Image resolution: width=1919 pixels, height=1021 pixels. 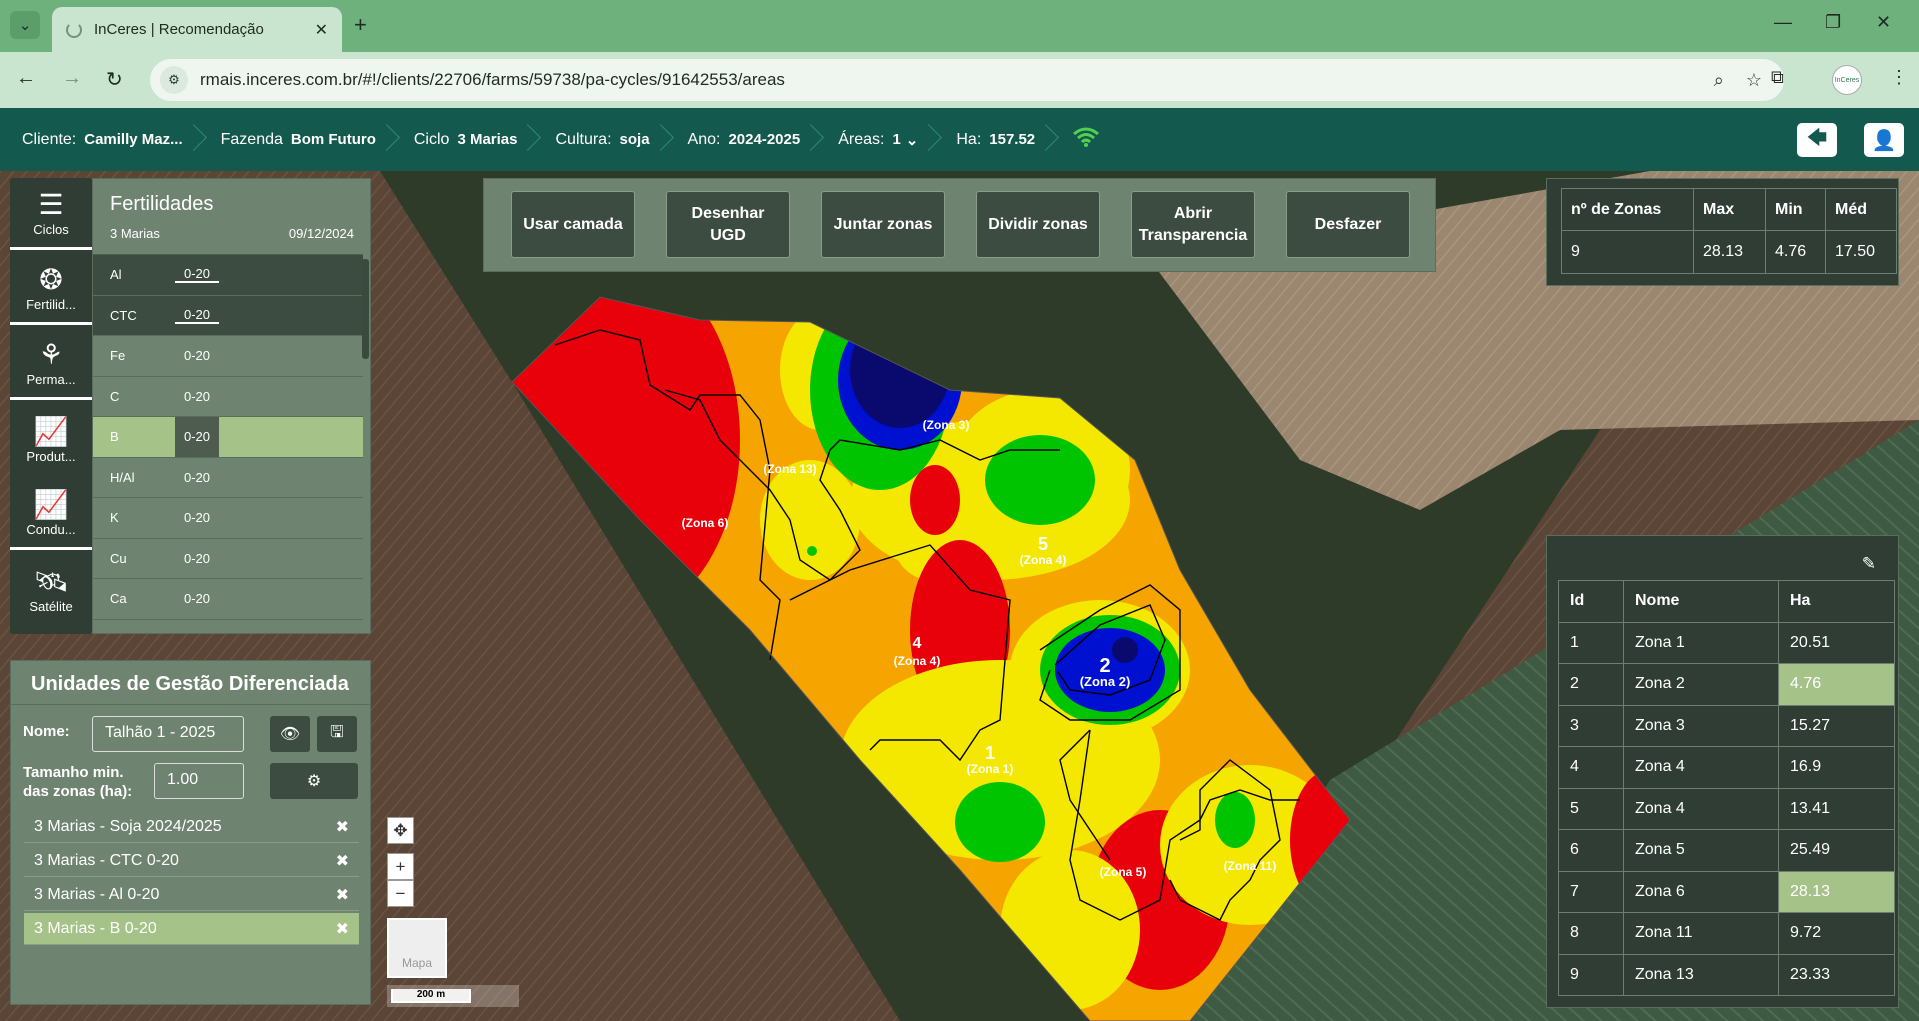 I want to click on window-close-button: ✕, so click(x=1883, y=22).